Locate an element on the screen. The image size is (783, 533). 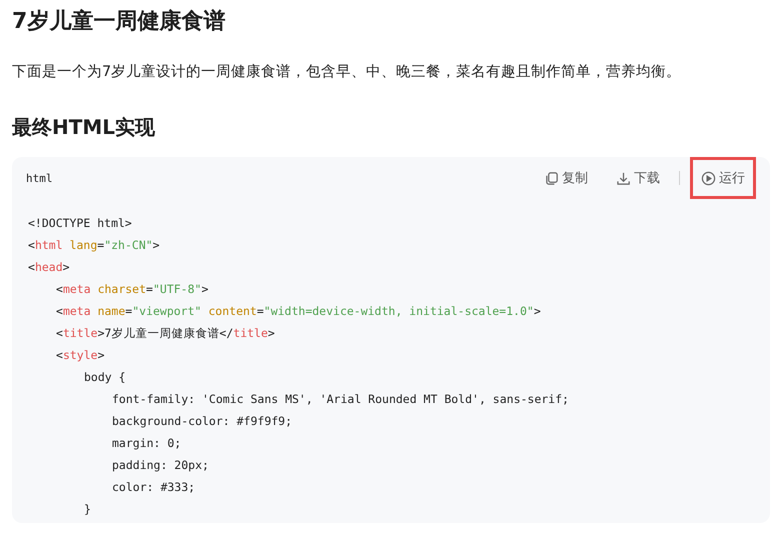
run-button: 运行 is located at coordinates (723, 178).